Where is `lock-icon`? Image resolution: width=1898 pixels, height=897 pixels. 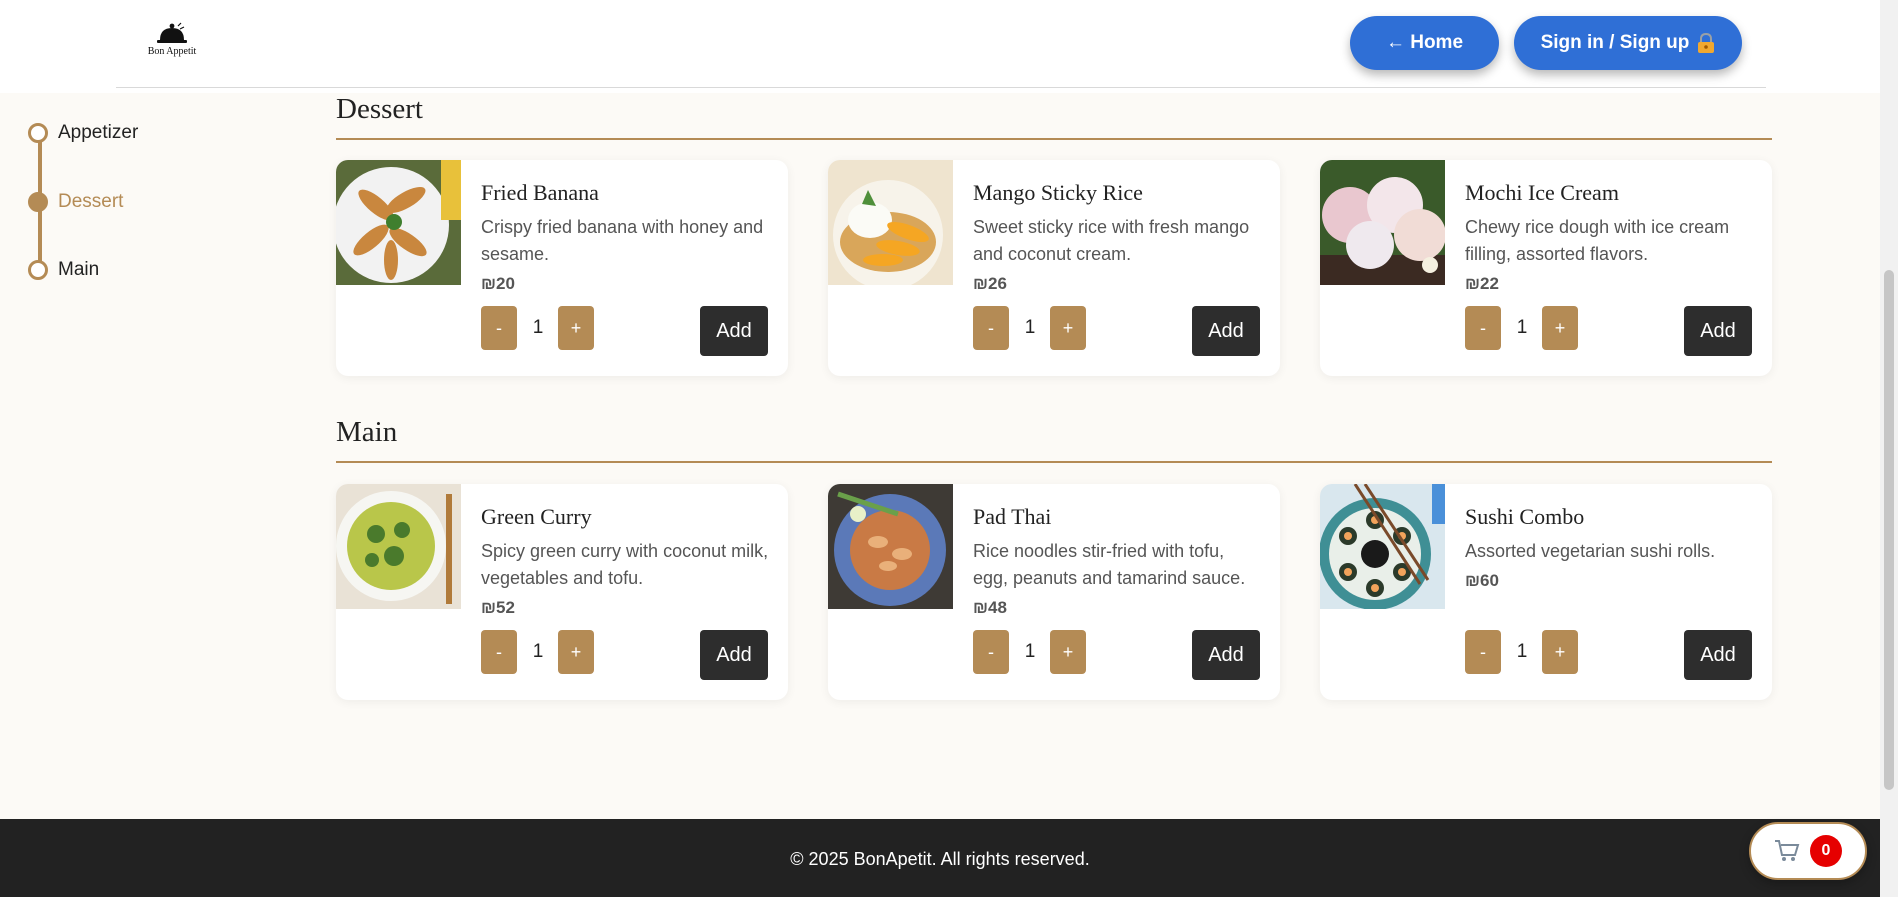 lock-icon is located at coordinates (1706, 43).